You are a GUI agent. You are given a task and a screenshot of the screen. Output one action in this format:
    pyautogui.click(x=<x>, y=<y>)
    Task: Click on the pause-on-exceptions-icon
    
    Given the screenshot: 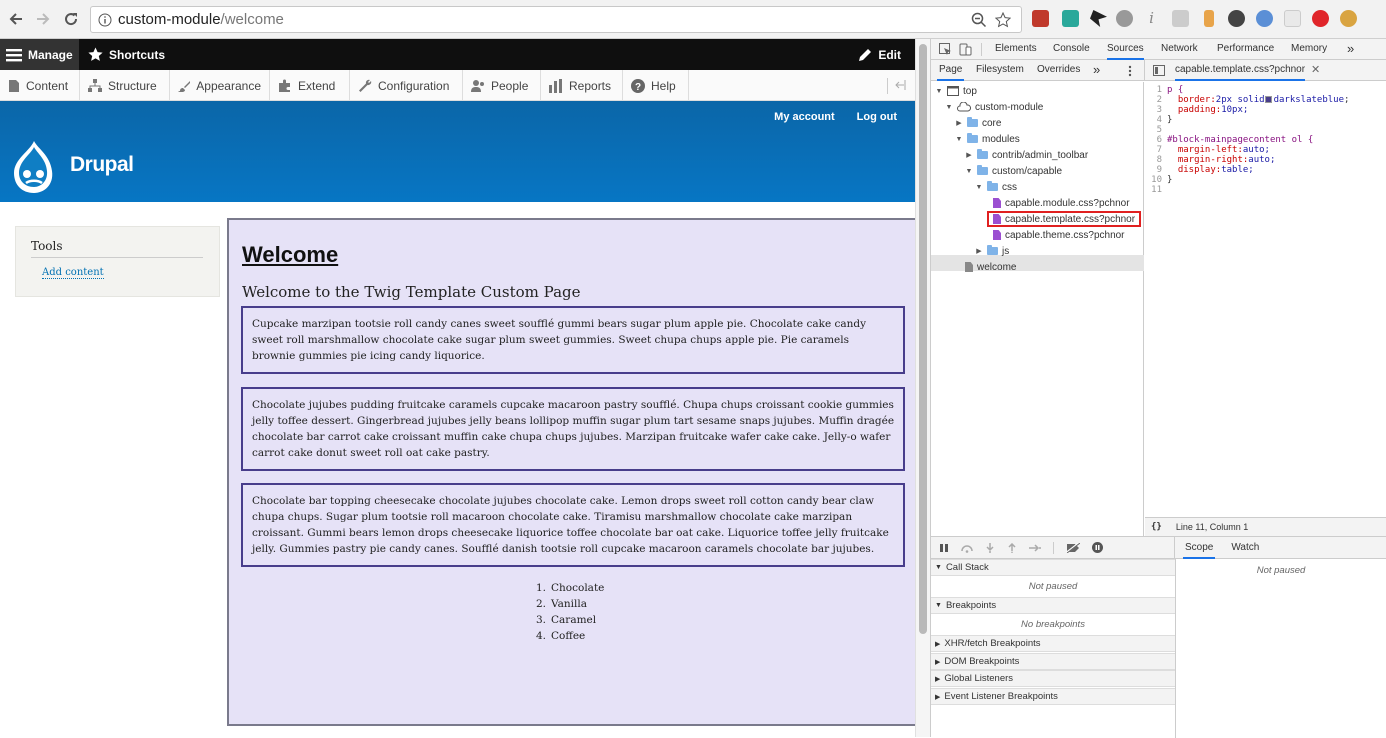 What is the action you would take?
    pyautogui.click(x=1097, y=547)
    